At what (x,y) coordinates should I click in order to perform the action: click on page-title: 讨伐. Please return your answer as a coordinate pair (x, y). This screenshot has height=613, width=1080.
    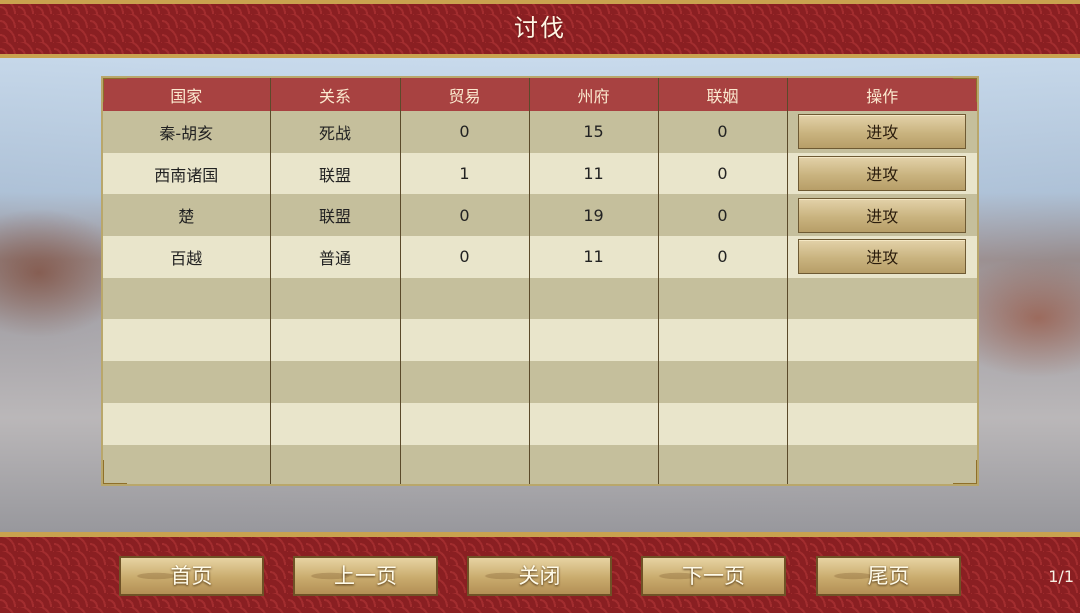
    Looking at the image, I should click on (540, 28).